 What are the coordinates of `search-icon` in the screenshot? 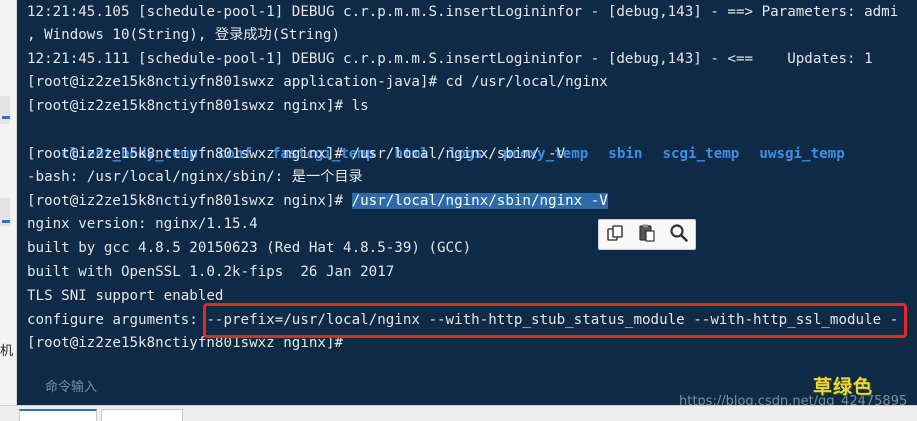 It's located at (679, 235).